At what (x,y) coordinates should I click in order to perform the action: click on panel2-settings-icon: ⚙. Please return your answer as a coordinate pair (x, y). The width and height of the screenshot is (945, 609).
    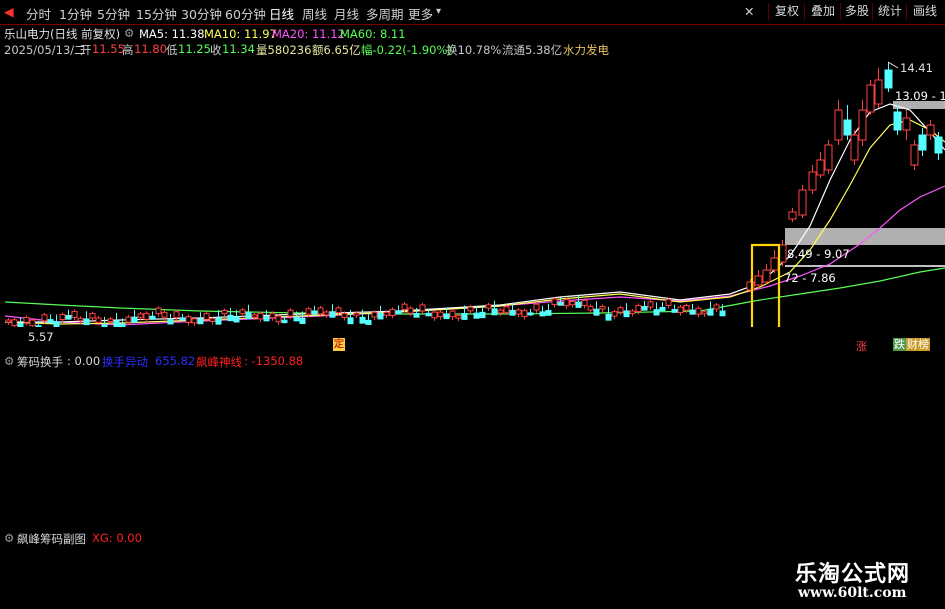
    Looking at the image, I should click on (9, 361).